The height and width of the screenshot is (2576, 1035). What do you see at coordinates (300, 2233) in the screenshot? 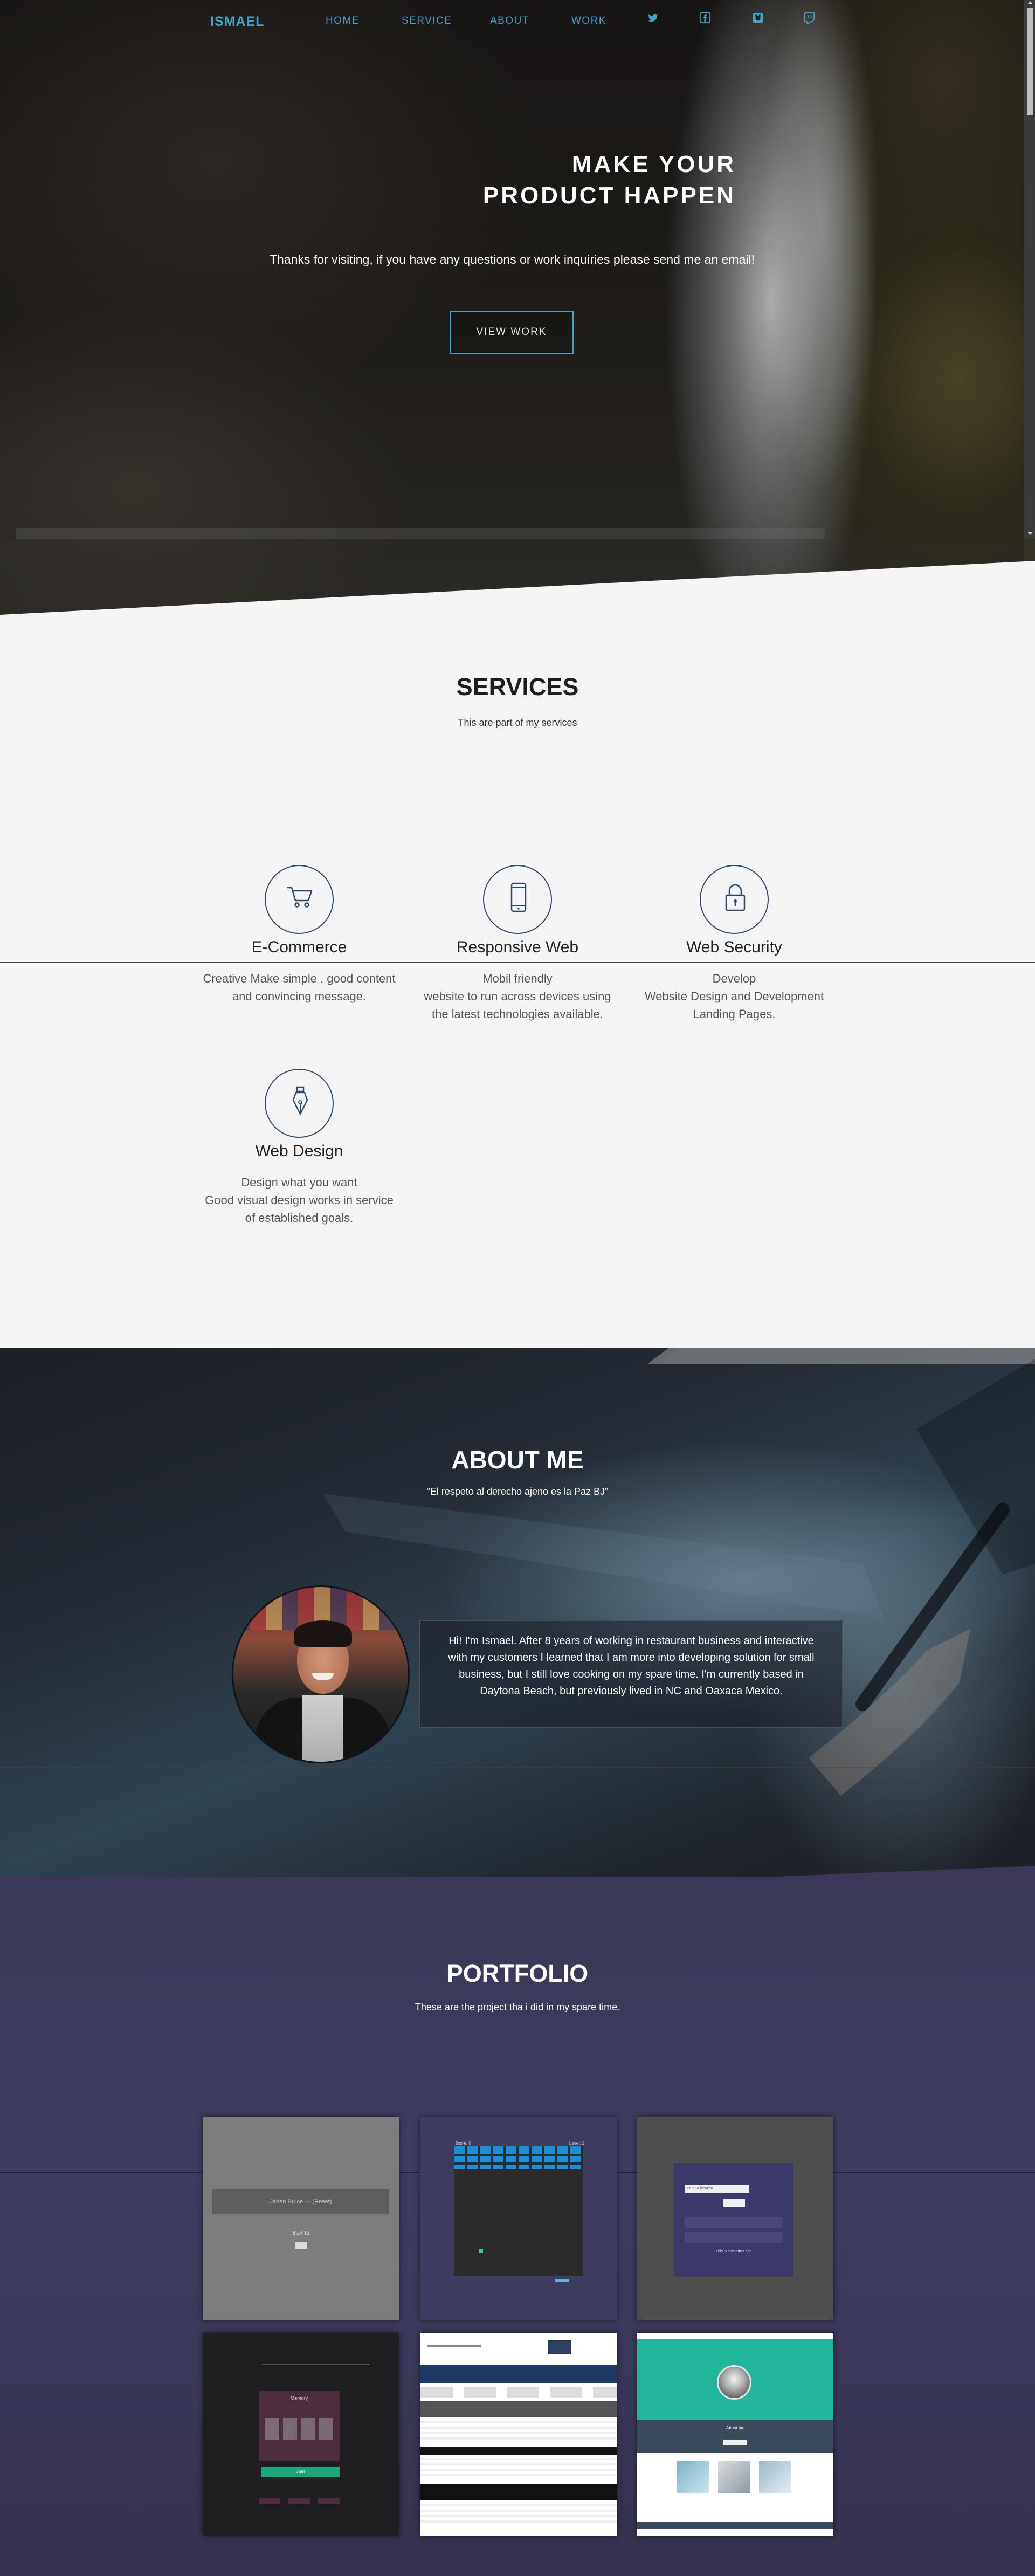
I see `project-1-caption: Start Yo` at bounding box center [300, 2233].